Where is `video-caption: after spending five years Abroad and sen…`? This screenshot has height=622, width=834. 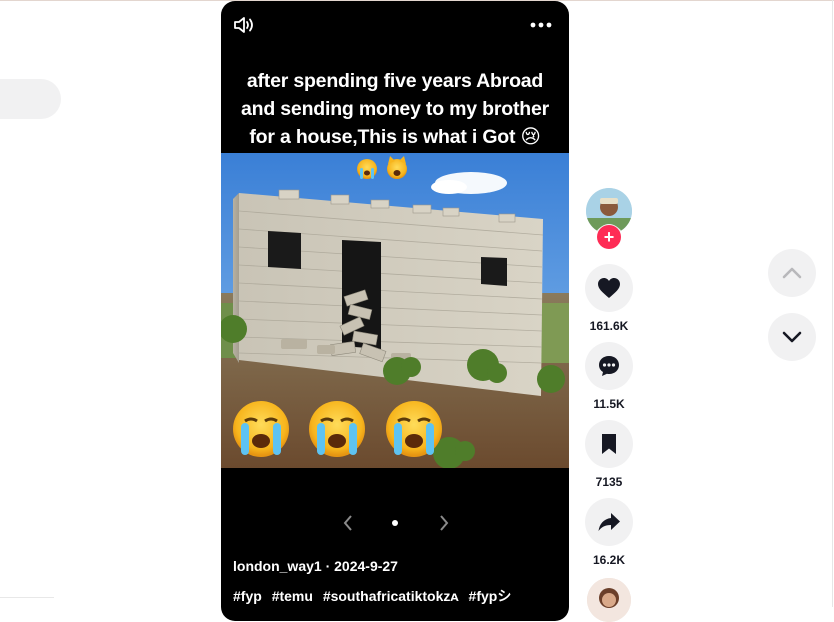 video-caption: after spending five years Abroad and sen… is located at coordinates (395, 109).